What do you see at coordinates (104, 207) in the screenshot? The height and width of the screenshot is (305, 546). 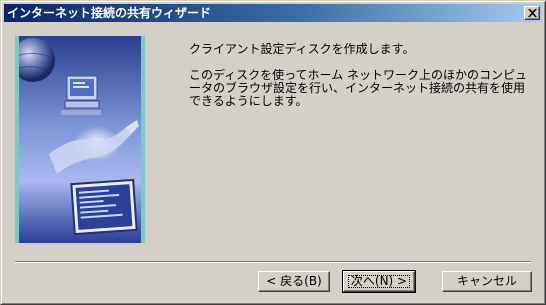 I see `monitor-screen-icon` at bounding box center [104, 207].